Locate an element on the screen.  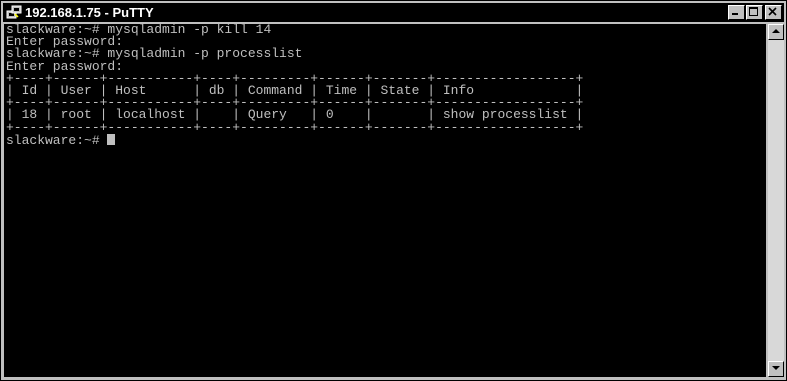
close-button is located at coordinates (773, 12).